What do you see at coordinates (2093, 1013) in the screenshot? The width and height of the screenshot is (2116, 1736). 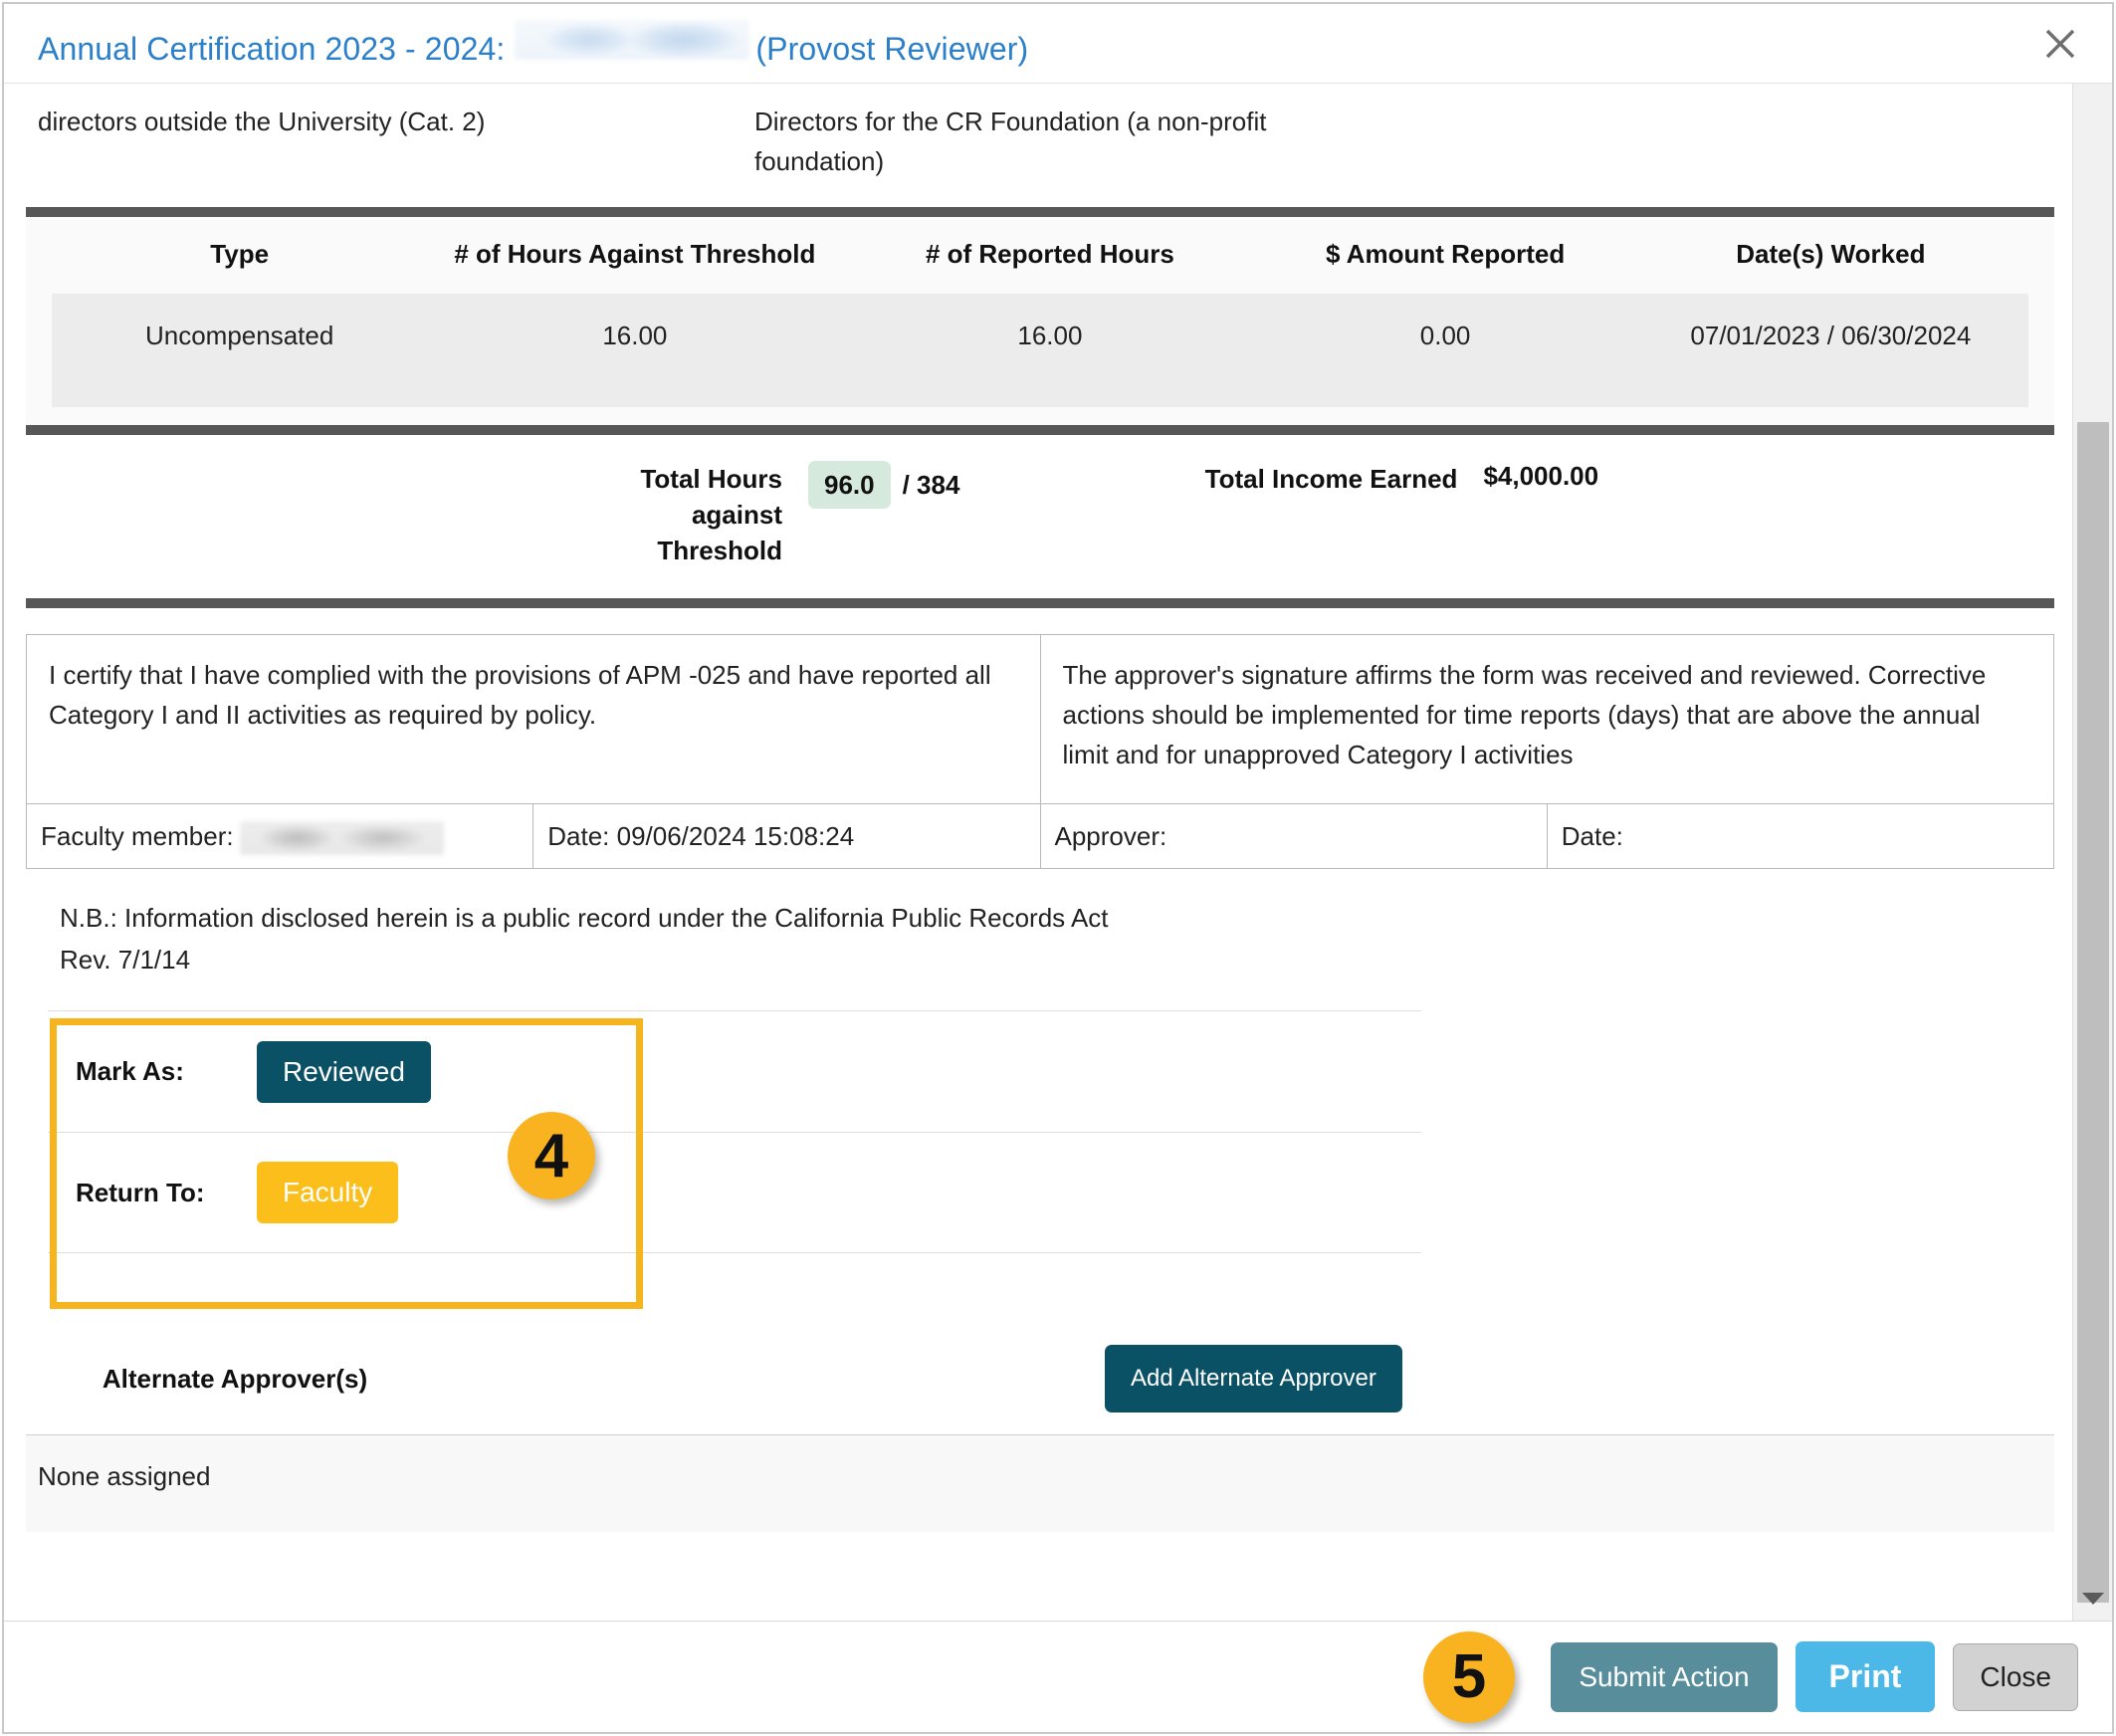 I see `scrollbar-thumb` at bounding box center [2093, 1013].